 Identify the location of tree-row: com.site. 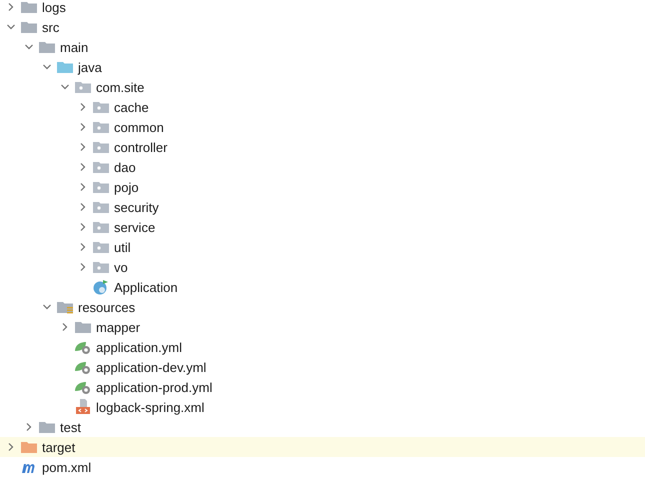
(322, 87).